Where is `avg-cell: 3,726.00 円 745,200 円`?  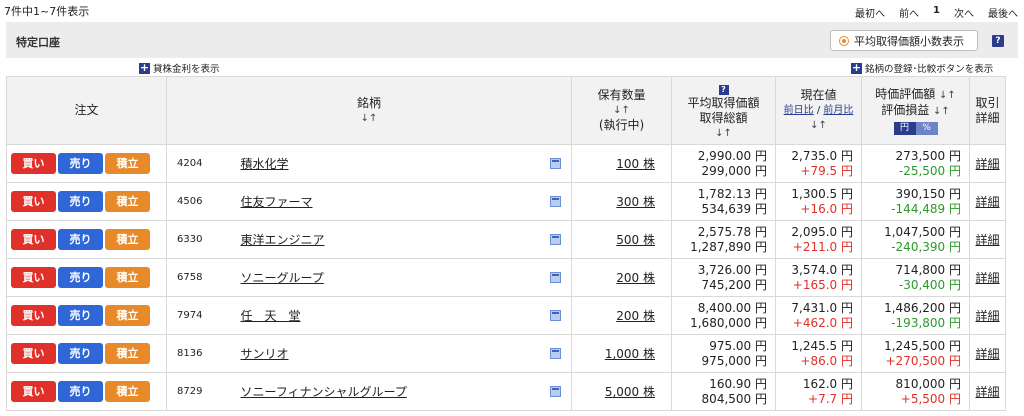 avg-cell: 3,726.00 円 745,200 円 is located at coordinates (723, 277).